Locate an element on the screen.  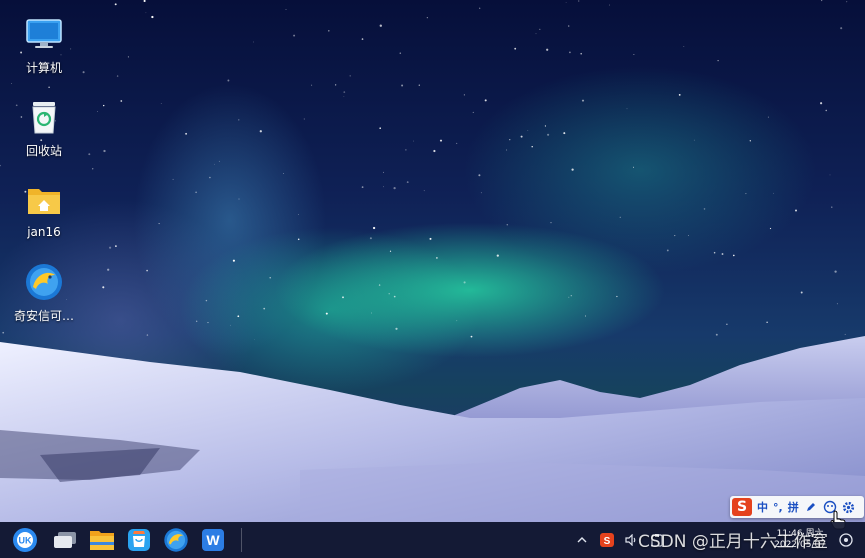
pen-icon is located at coordinates (811, 507).